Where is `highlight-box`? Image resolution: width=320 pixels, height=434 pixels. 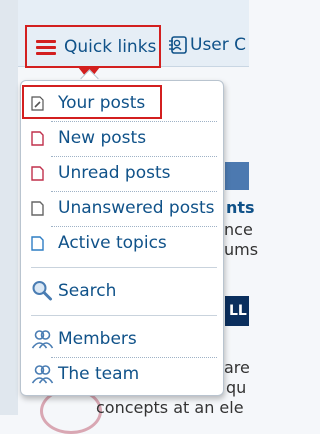
highlight-box is located at coordinates (92, 102).